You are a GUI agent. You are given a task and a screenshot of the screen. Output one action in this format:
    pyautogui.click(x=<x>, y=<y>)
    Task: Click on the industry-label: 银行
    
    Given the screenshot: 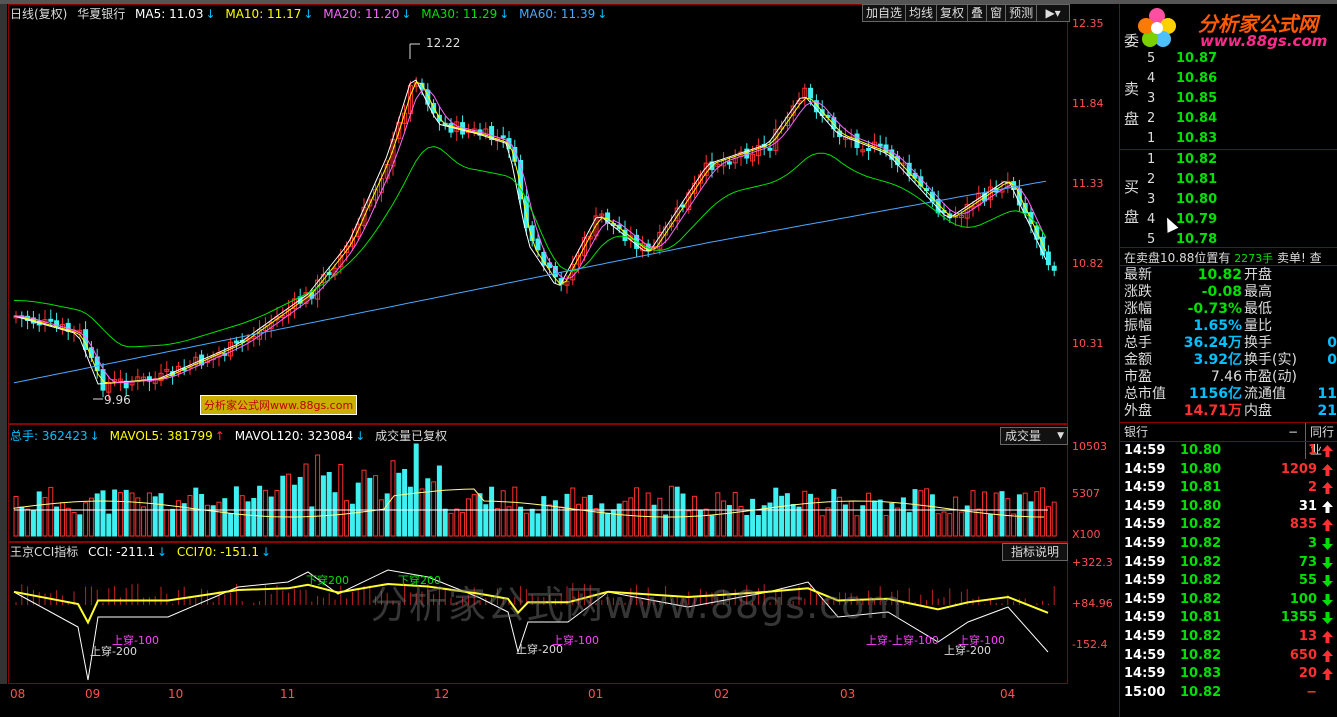 What is the action you would take?
    pyautogui.click(x=1136, y=432)
    